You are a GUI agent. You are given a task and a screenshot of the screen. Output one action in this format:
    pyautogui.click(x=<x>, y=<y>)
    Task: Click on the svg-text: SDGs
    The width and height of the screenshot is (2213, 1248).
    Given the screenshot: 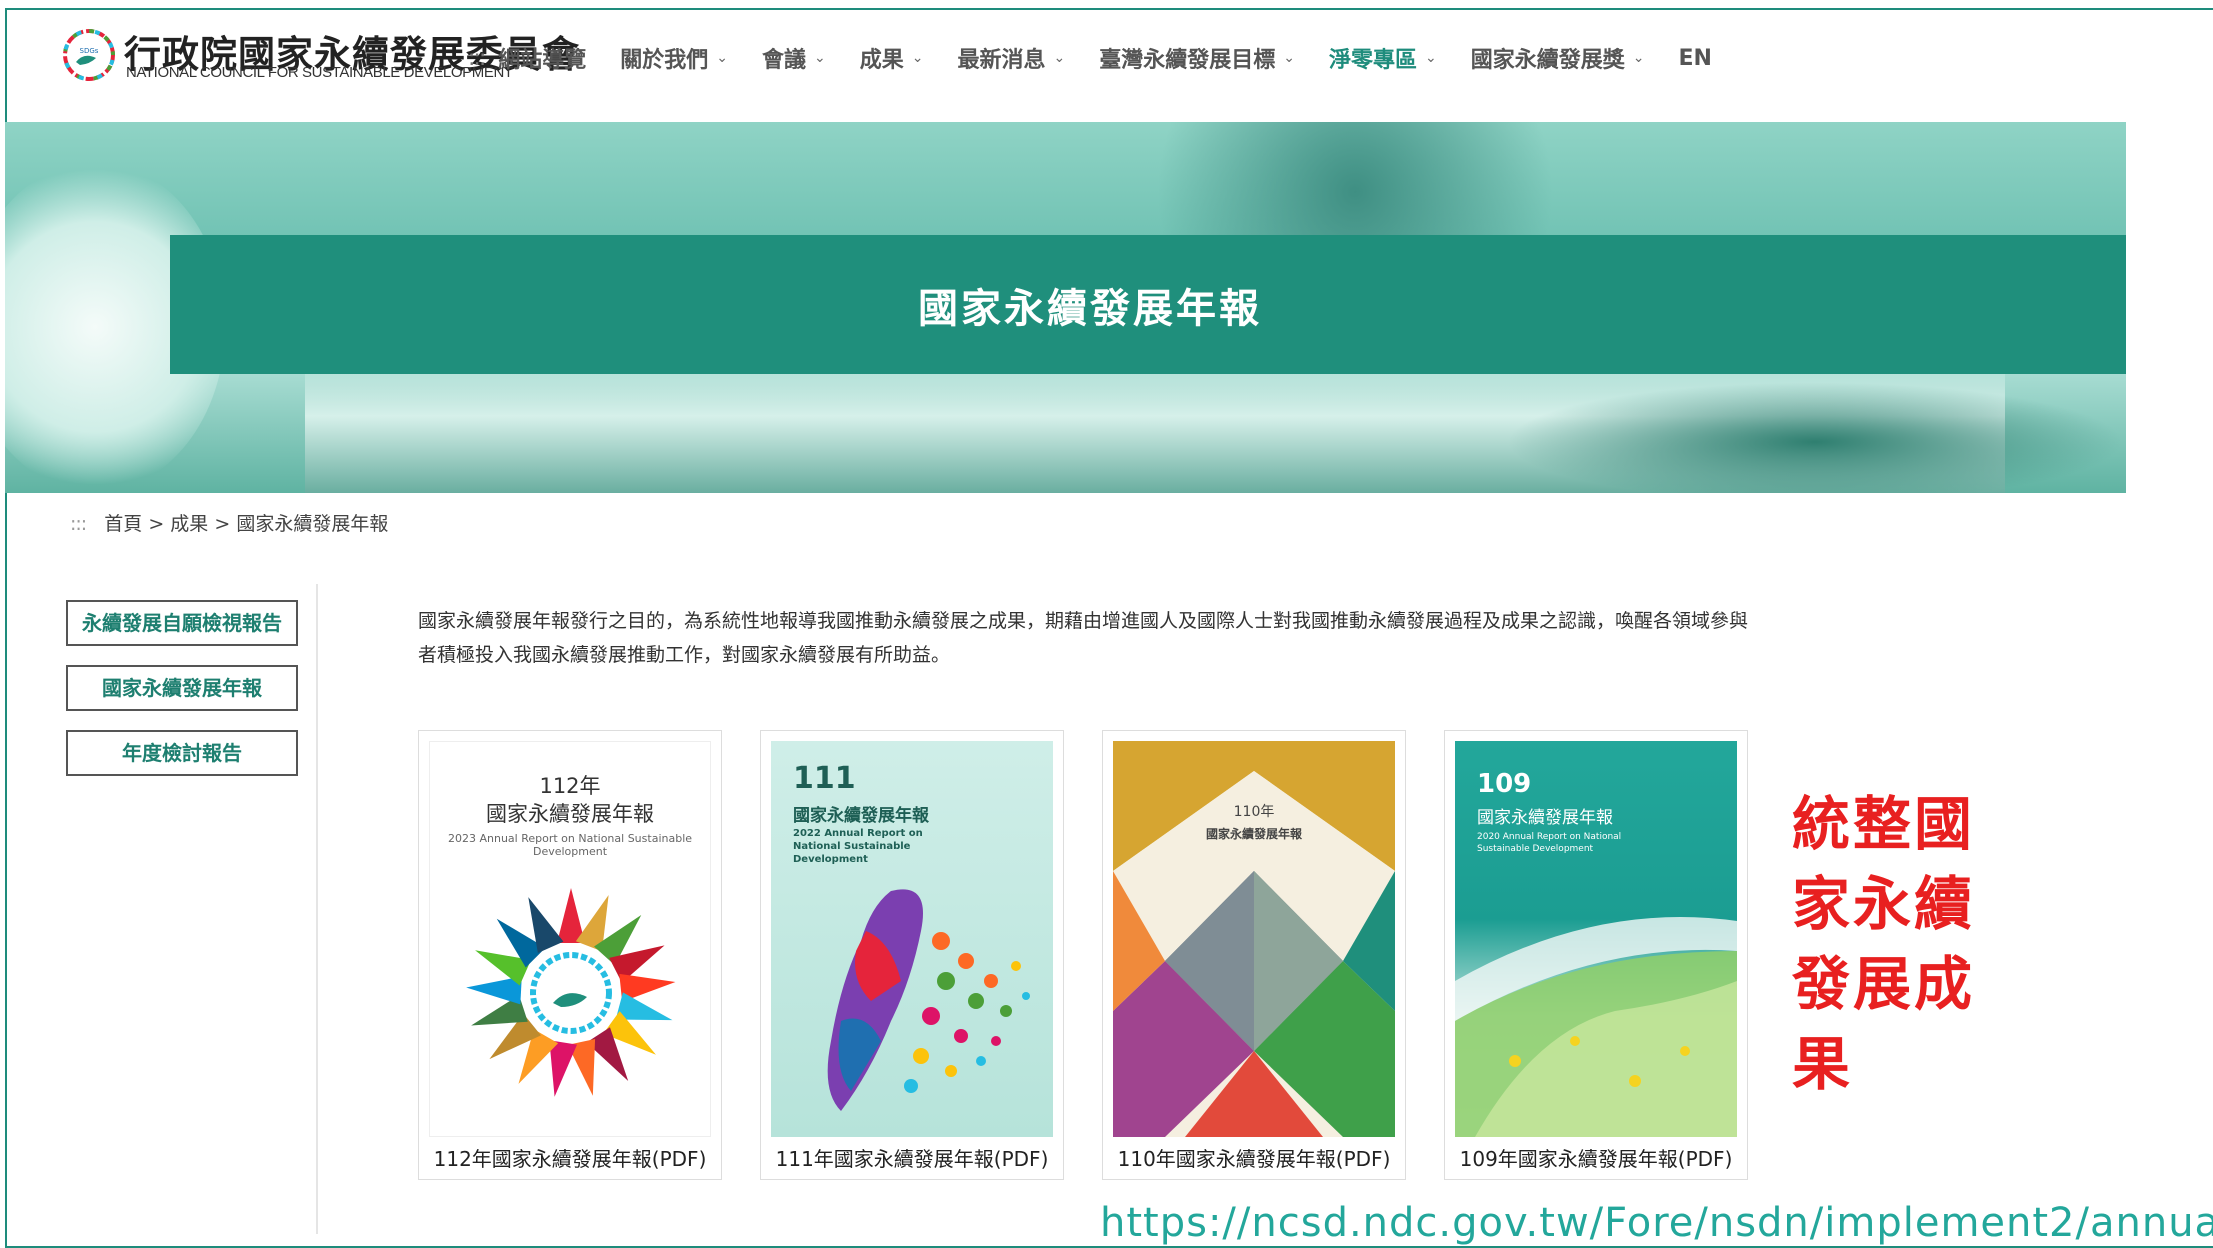 What is the action you would take?
    pyautogui.click(x=89, y=51)
    